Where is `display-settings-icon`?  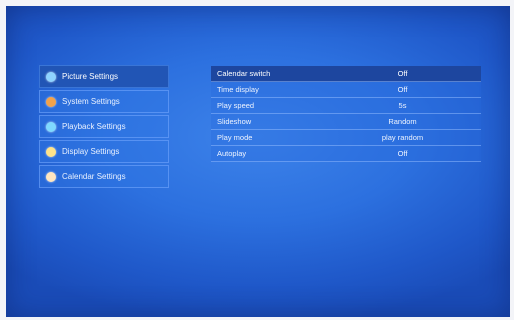
display-settings-icon is located at coordinates (51, 151).